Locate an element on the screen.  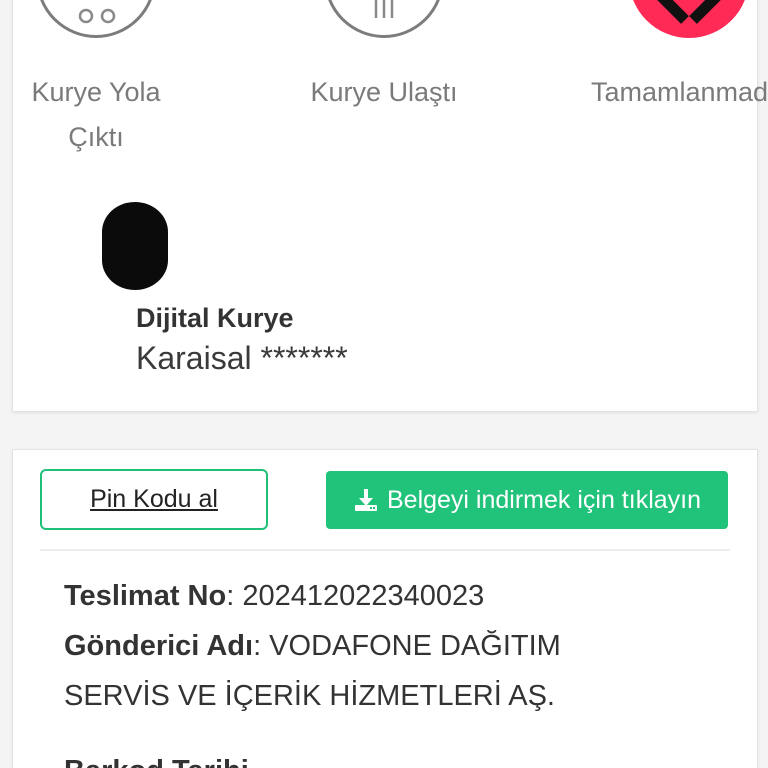
barcode-date: Barkod Tarihi is located at coordinates (156, 757).